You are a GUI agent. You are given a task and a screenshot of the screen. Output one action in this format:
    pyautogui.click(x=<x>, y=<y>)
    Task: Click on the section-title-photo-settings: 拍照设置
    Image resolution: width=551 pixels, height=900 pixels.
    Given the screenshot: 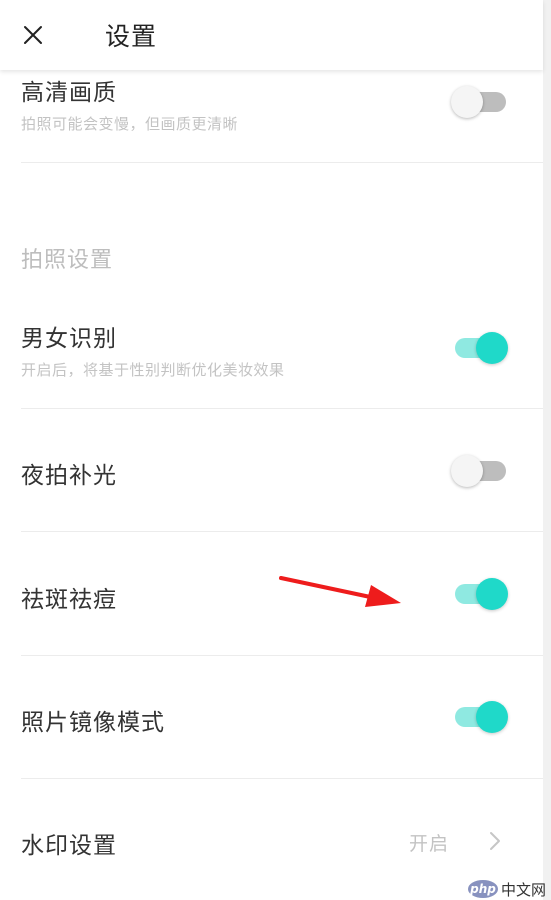 What is the action you would take?
    pyautogui.click(x=67, y=260)
    